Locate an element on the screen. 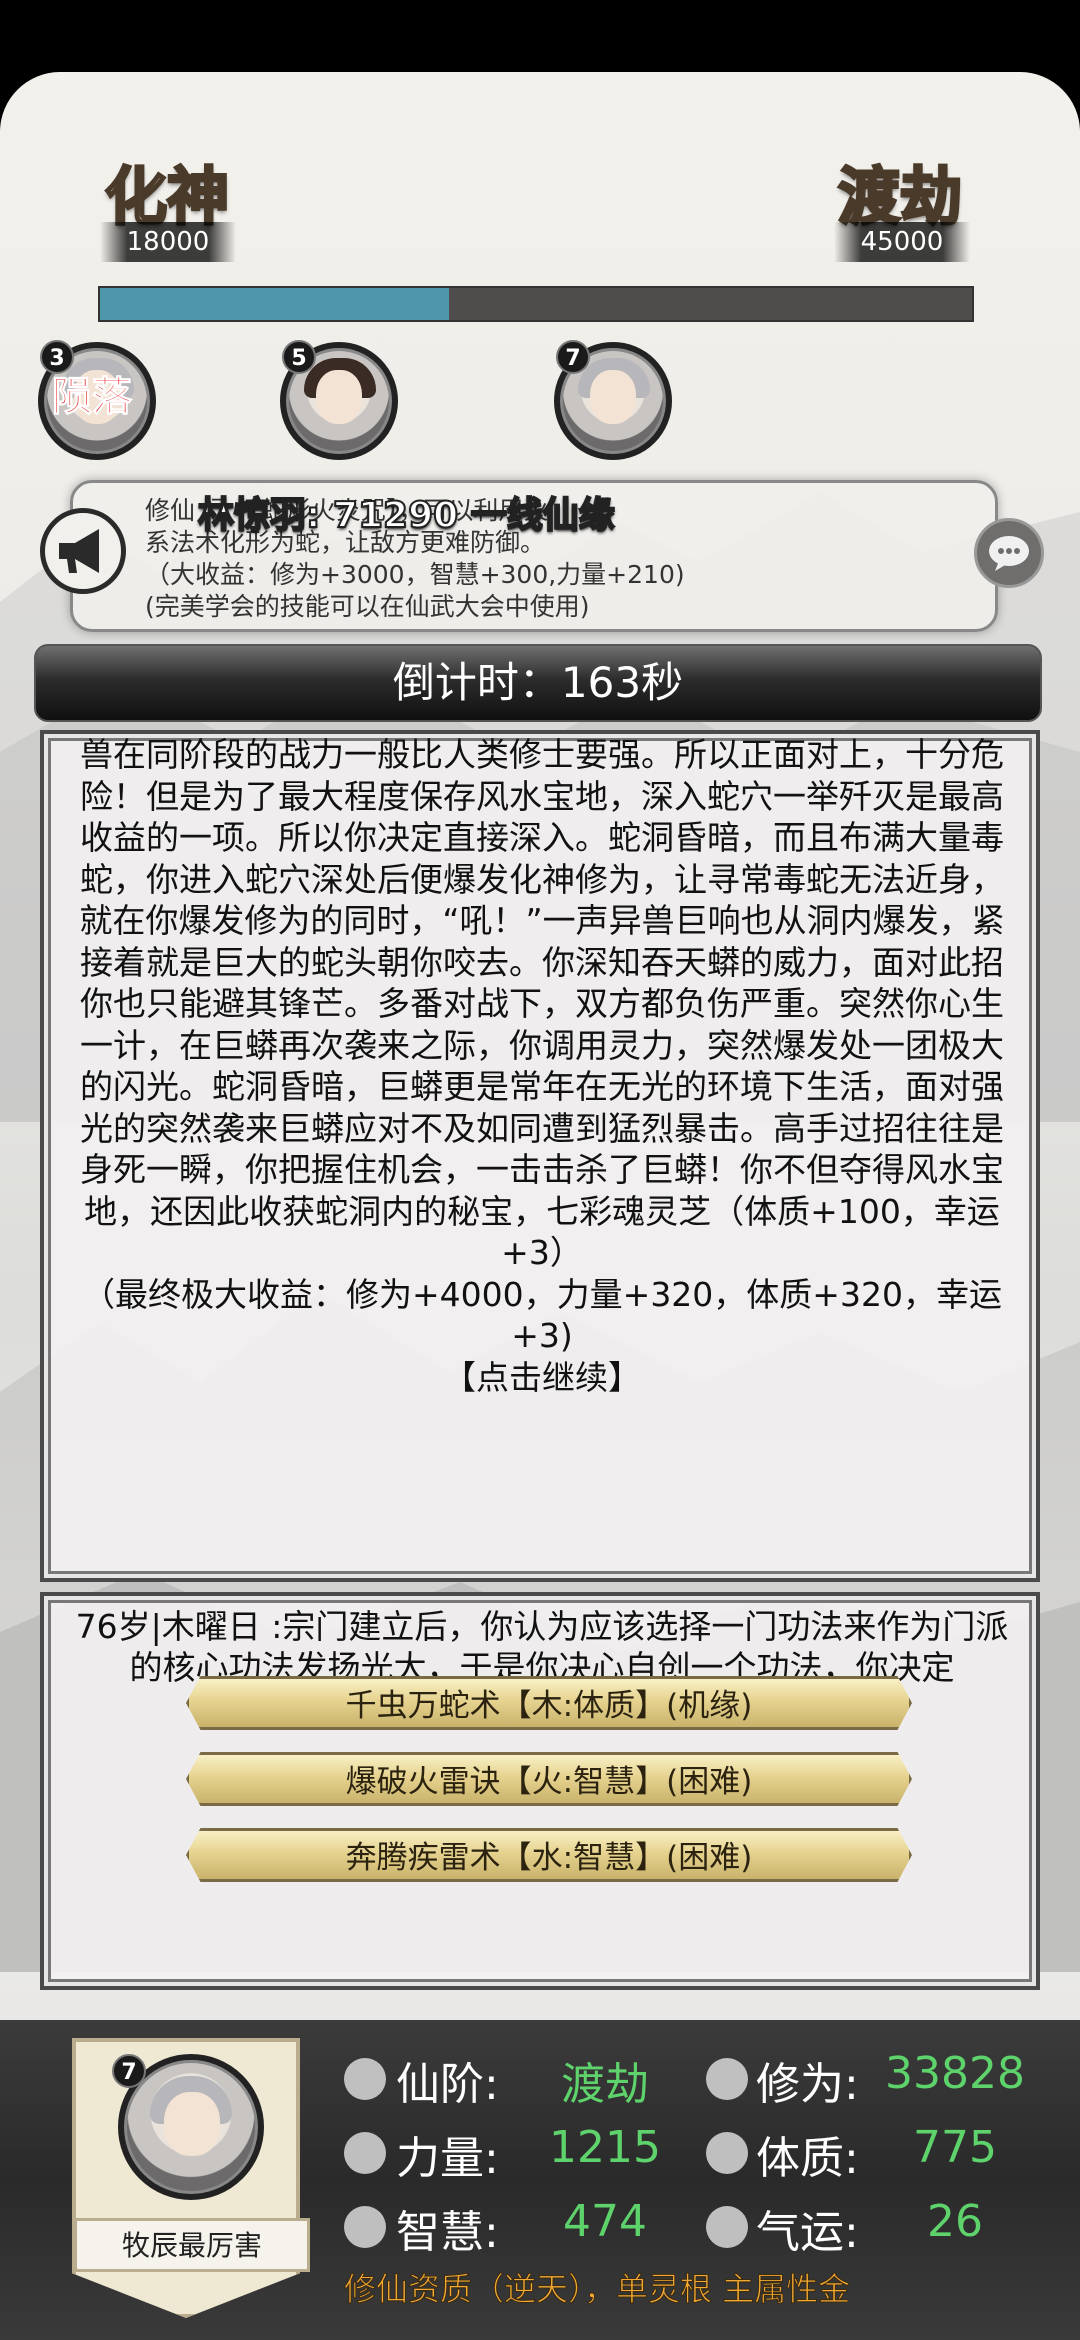  notice-line-3: （大收益：修为+3000，智慧+300,力量+210) is located at coordinates (415, 574).